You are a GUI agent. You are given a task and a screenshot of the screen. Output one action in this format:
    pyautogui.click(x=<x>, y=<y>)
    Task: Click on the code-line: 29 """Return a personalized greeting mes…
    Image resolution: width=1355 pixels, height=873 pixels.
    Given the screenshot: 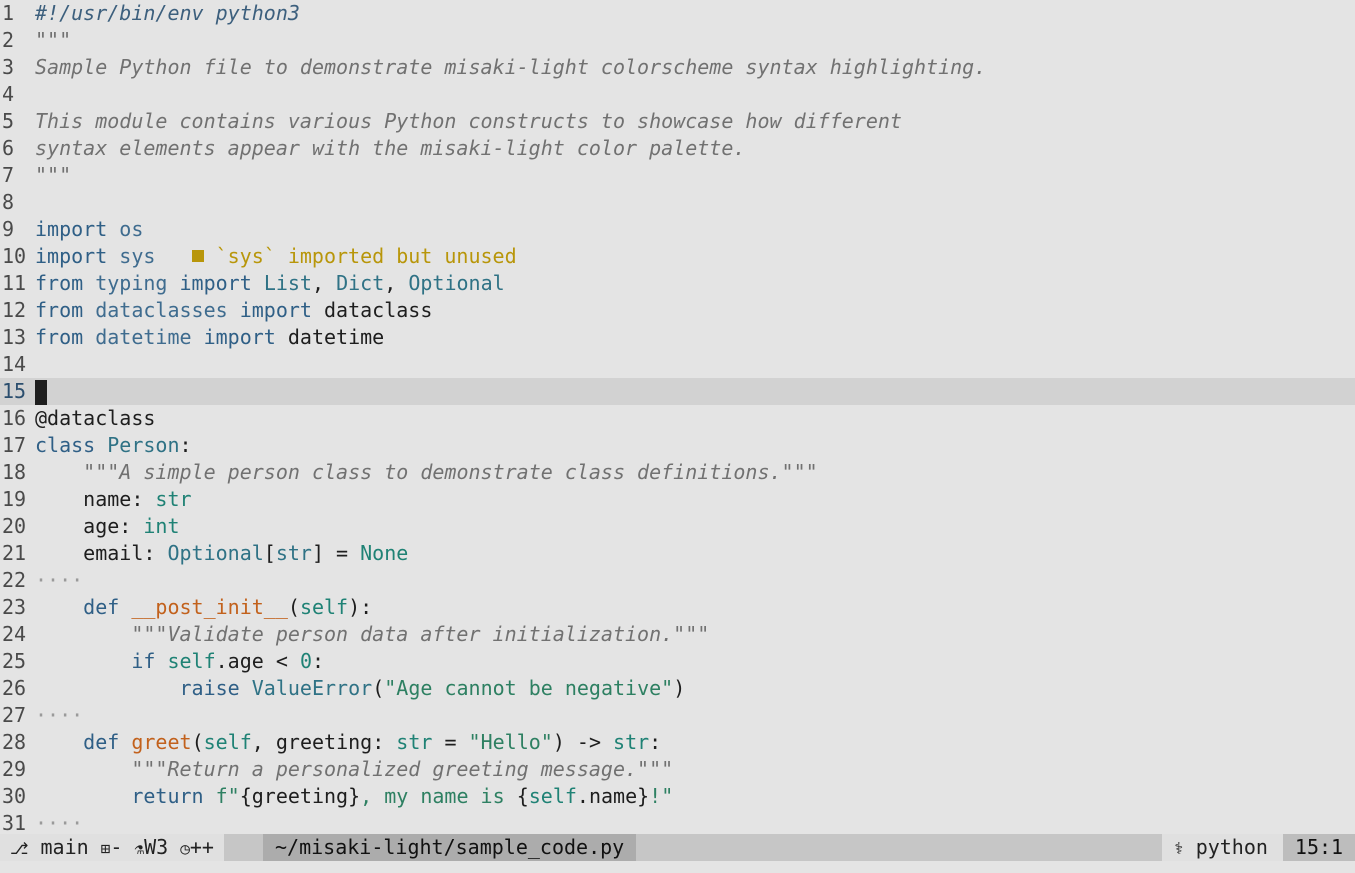 What is the action you would take?
    pyautogui.click(x=677, y=769)
    